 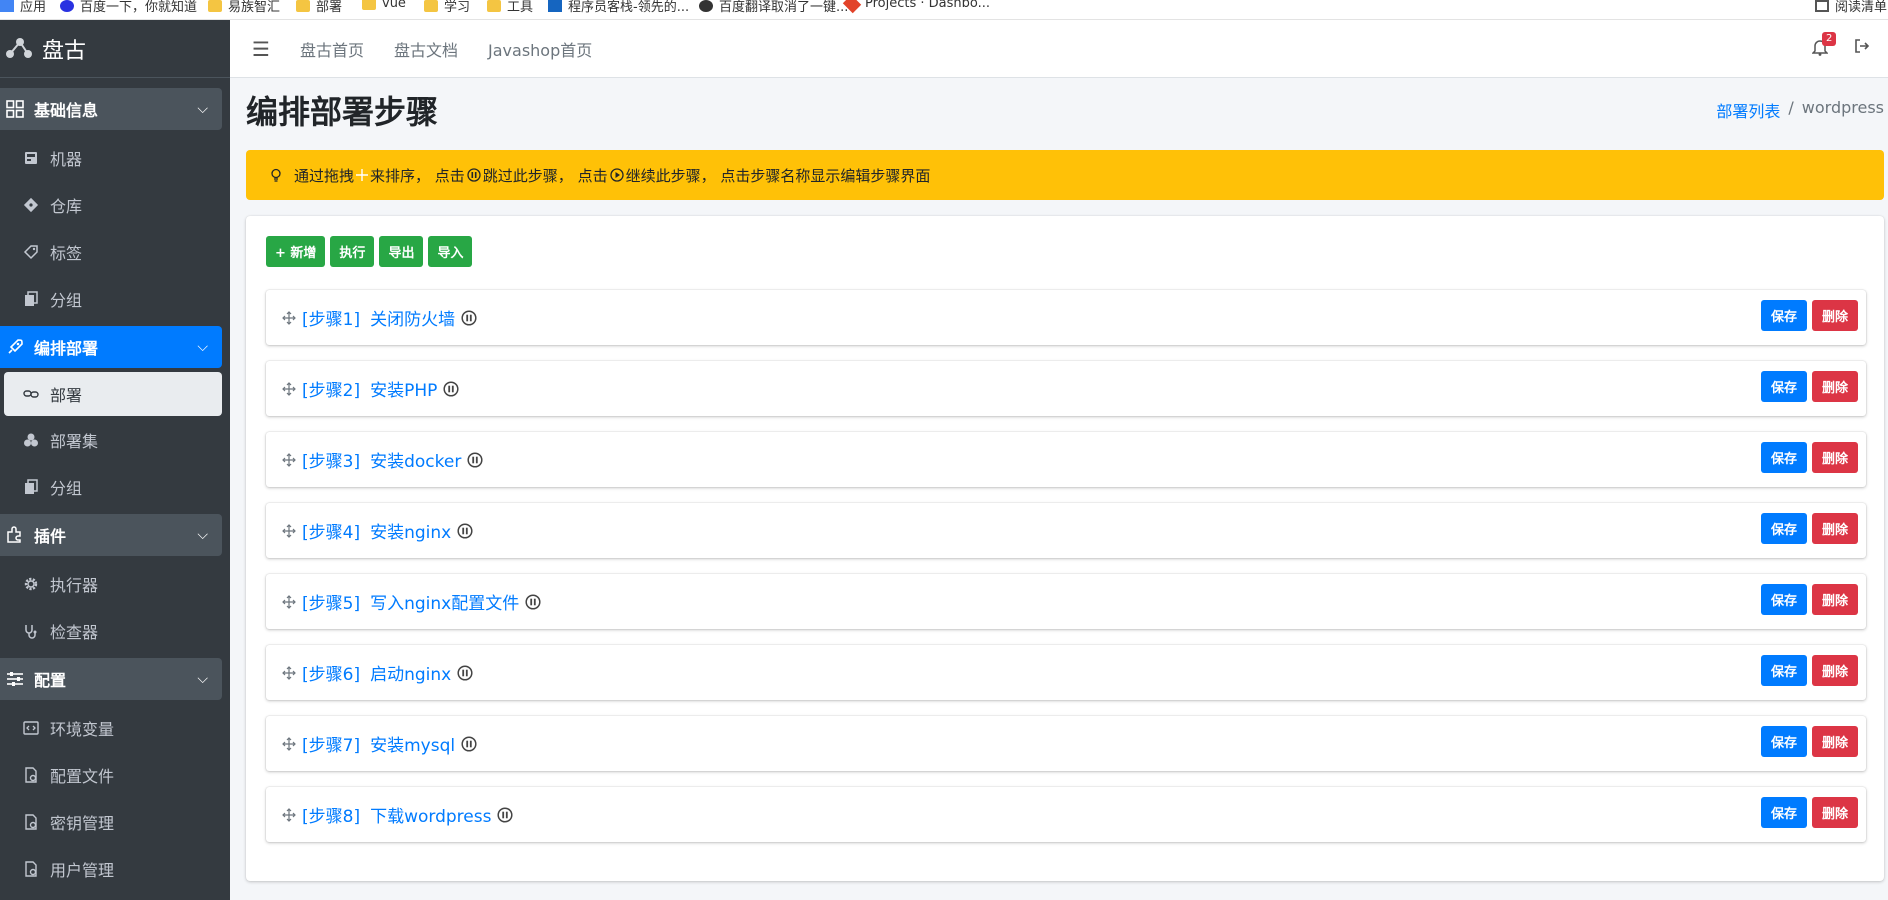 I want to click on step-title-link: [步骤2] 安装PHP, so click(x=369, y=388).